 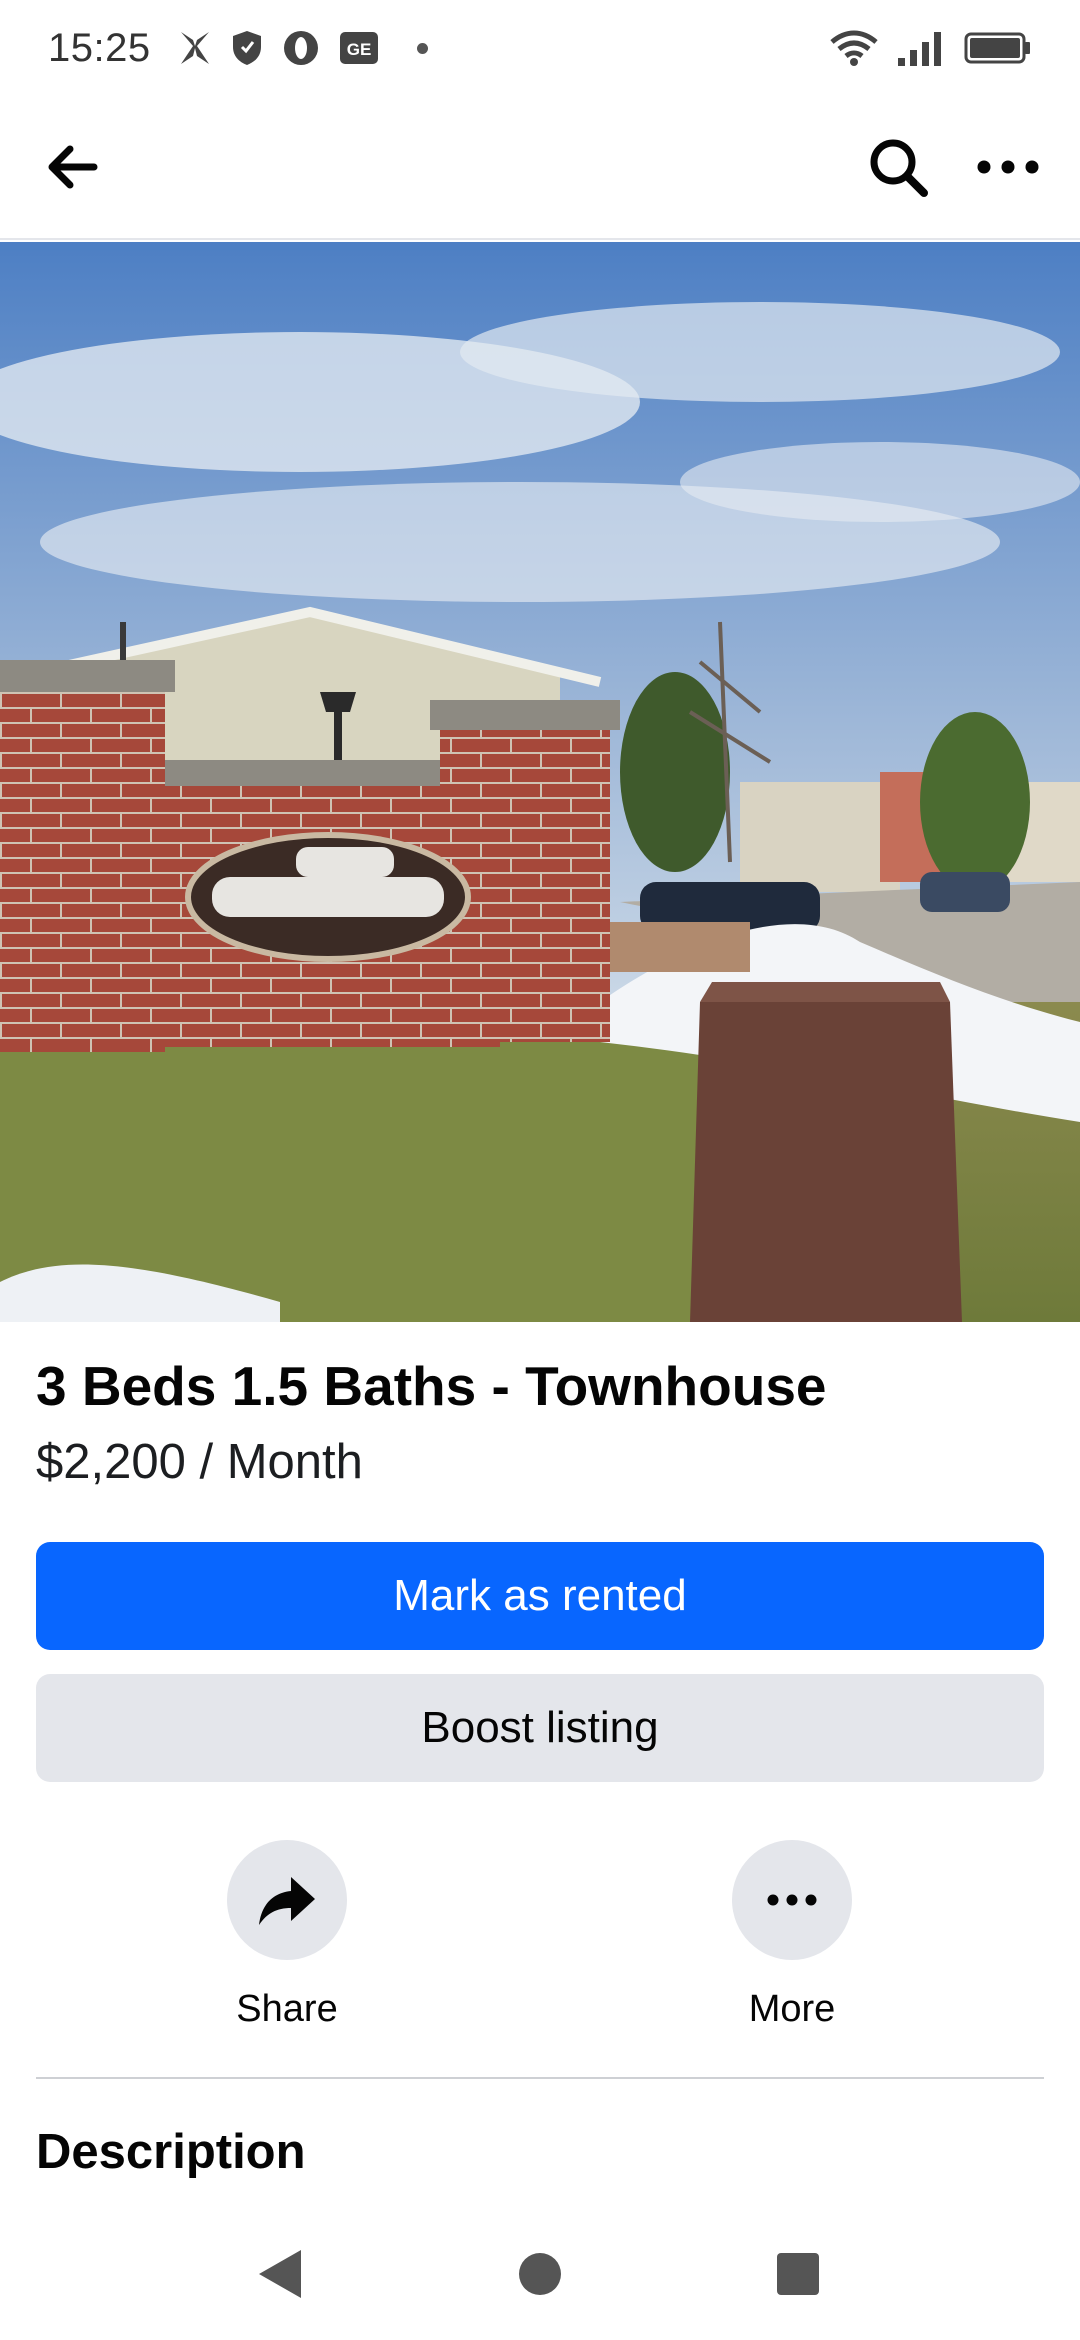 What do you see at coordinates (99, 47) in the screenshot?
I see `status-time: 15:25` at bounding box center [99, 47].